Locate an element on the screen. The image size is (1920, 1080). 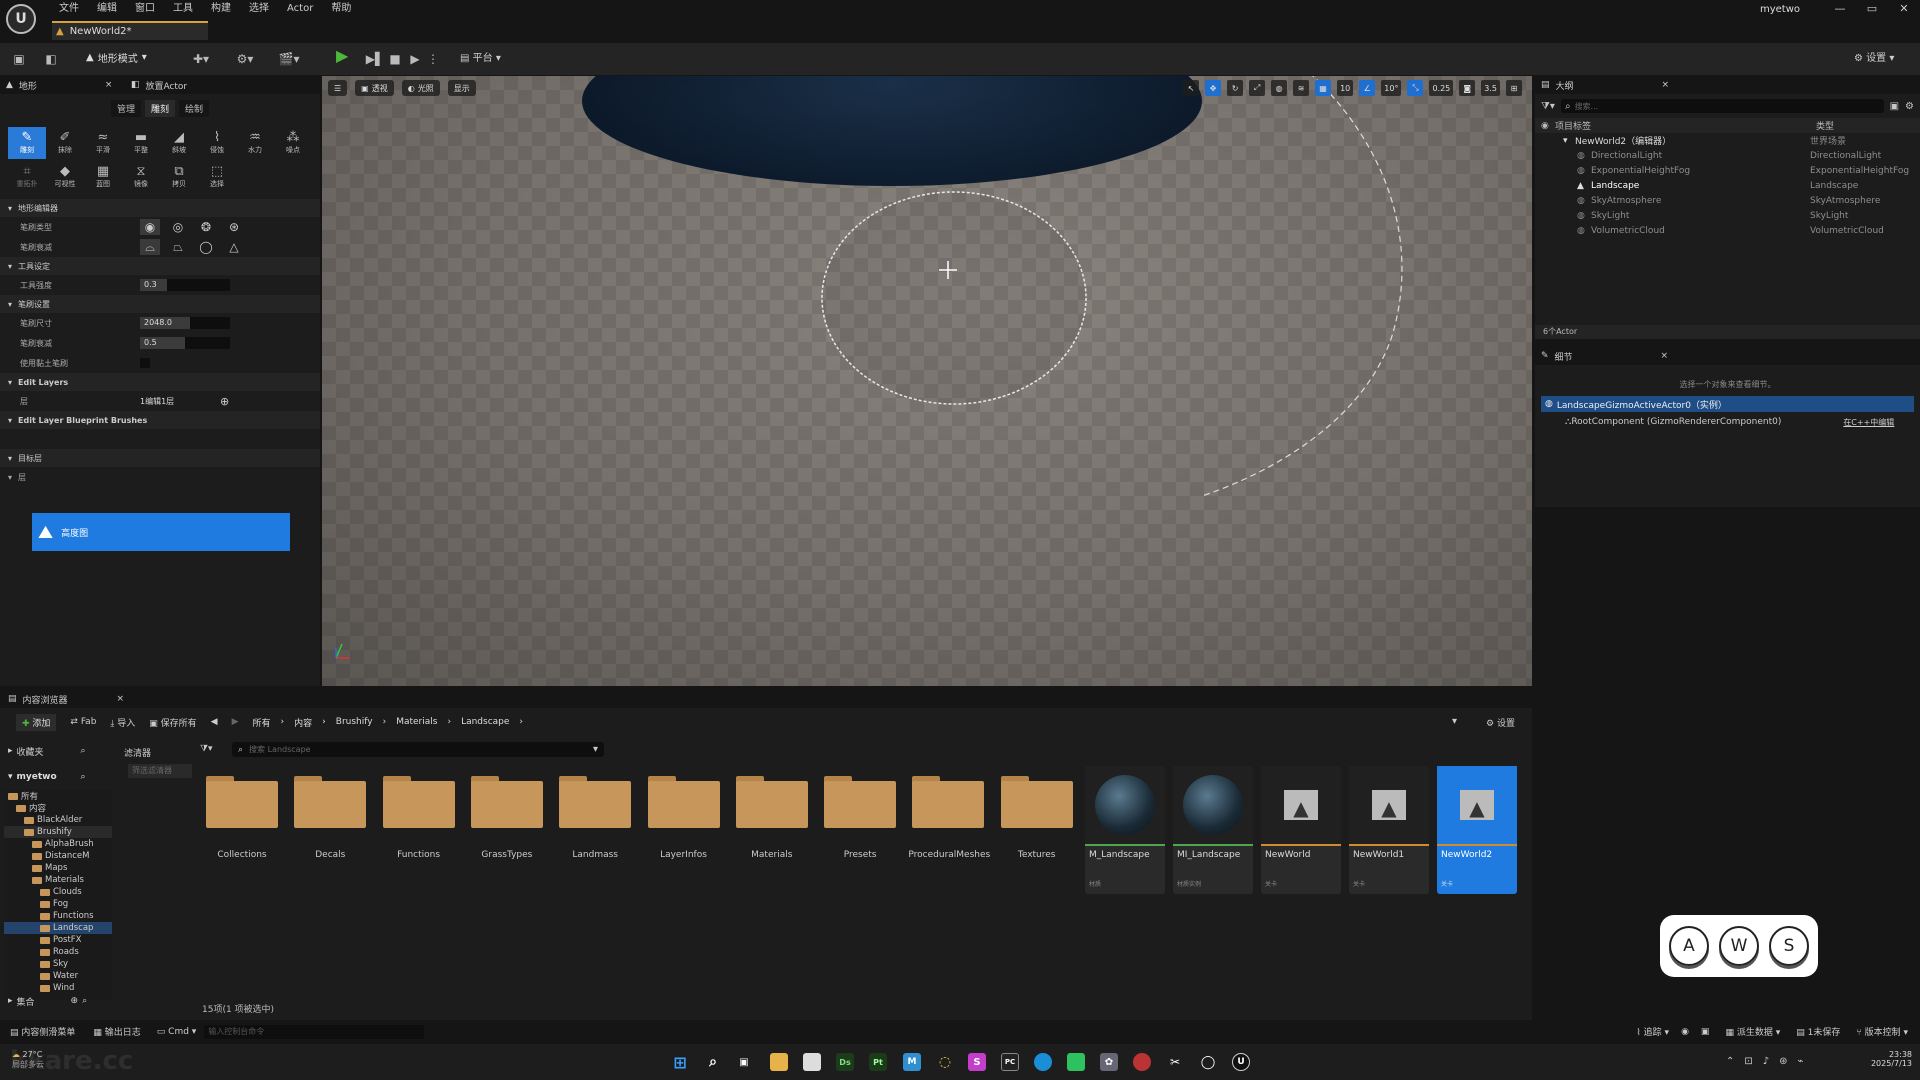
console-input: 输入控制台命令 is located at coordinates (314, 1031).